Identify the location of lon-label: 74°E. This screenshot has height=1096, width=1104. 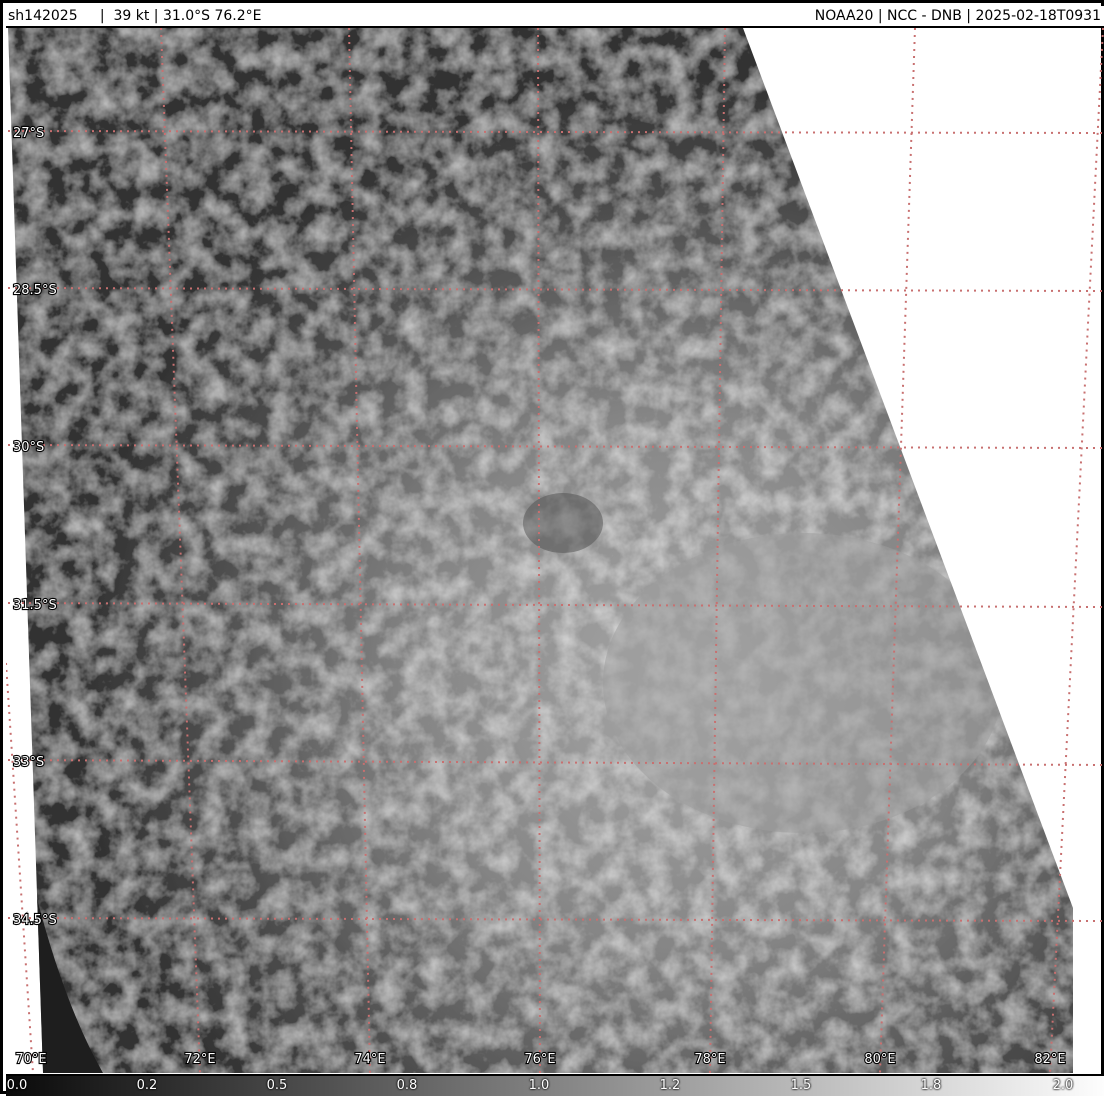
(369, 1059).